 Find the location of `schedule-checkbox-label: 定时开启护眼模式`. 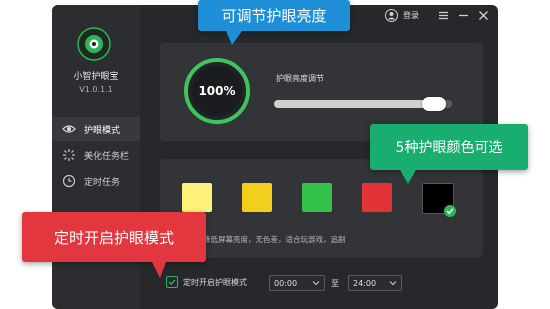

schedule-checkbox-label: 定时开启护眼模式 is located at coordinates (215, 282).